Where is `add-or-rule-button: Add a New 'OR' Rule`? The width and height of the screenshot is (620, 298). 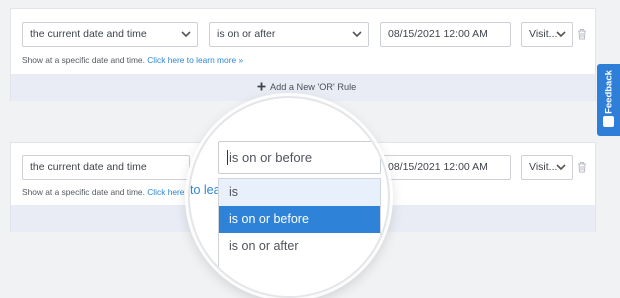
add-or-rule-button: Add a New 'OR' Rule is located at coordinates (306, 87).